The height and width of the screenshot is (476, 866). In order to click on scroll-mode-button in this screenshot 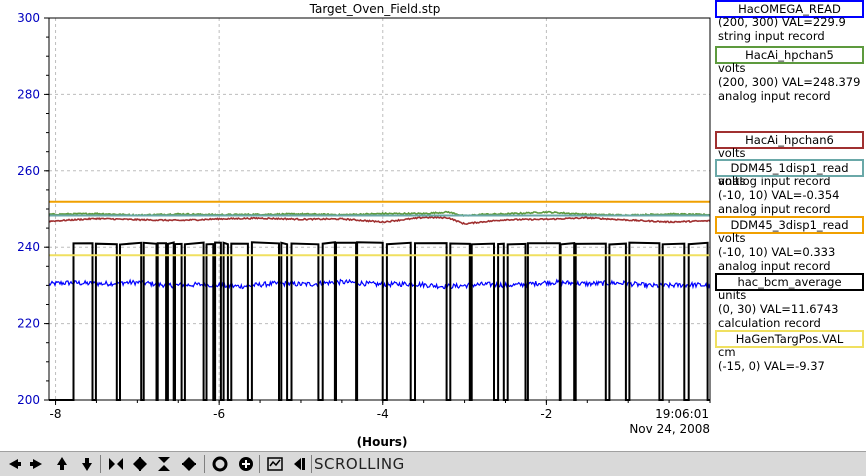, I will do `click(299, 464)`.